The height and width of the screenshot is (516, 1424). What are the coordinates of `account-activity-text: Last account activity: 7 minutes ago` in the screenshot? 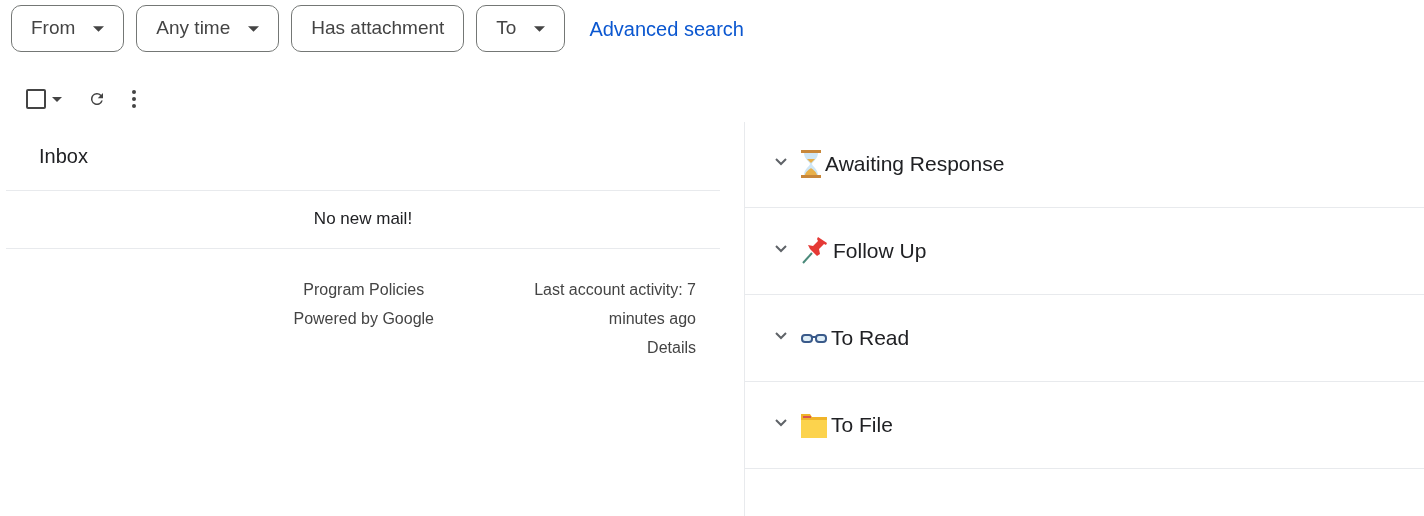 It's located at (614, 304).